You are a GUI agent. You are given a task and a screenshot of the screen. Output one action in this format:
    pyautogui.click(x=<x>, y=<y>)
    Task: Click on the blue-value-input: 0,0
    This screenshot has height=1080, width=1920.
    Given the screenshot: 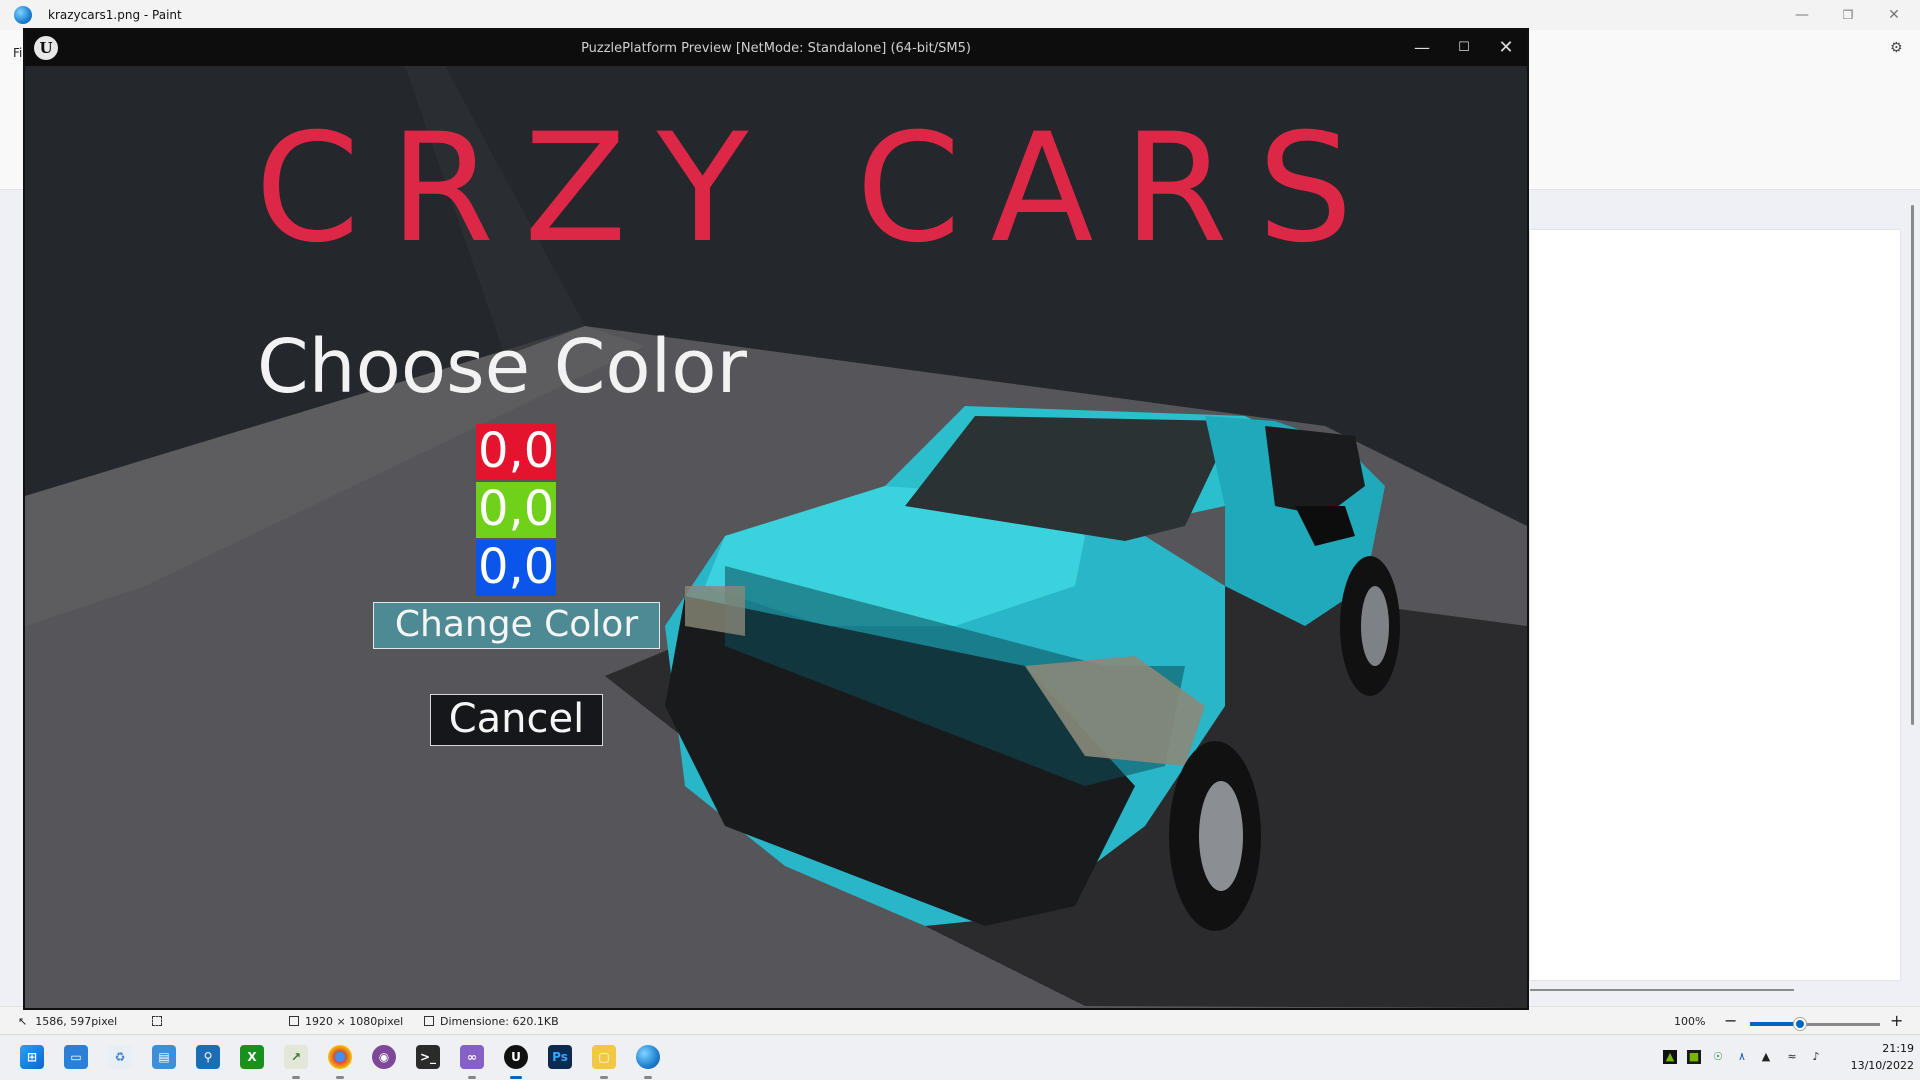 What is the action you would take?
    pyautogui.click(x=516, y=568)
    